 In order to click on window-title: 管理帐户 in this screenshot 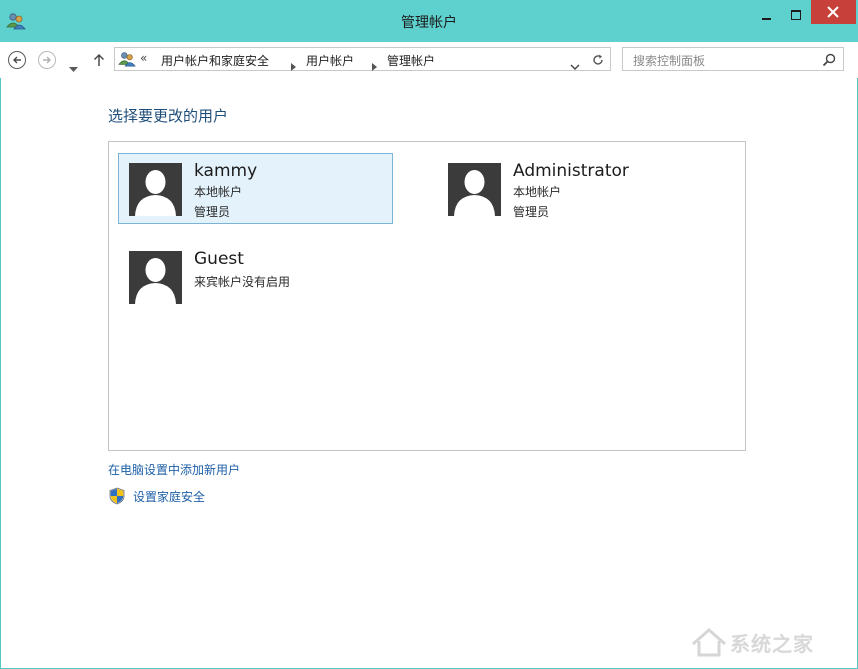, I will do `click(429, 23)`.